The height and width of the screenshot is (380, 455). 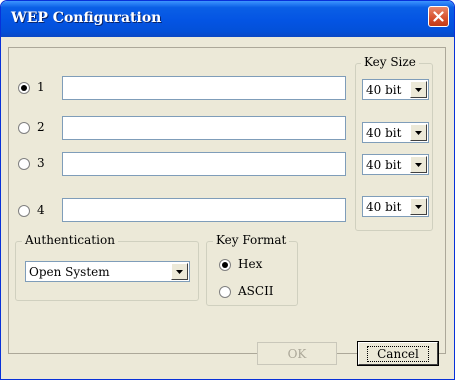 What do you see at coordinates (250, 264) in the screenshot?
I see `hex-label: Hex` at bounding box center [250, 264].